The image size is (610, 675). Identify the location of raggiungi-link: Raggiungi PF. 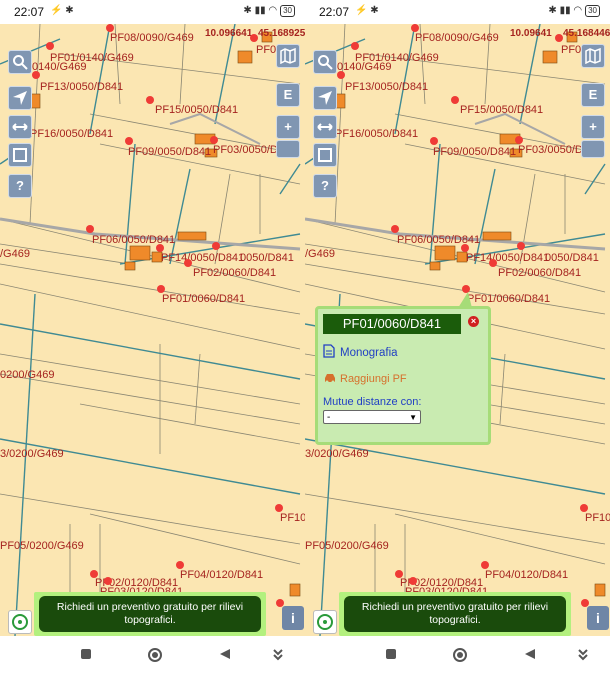
(373, 379).